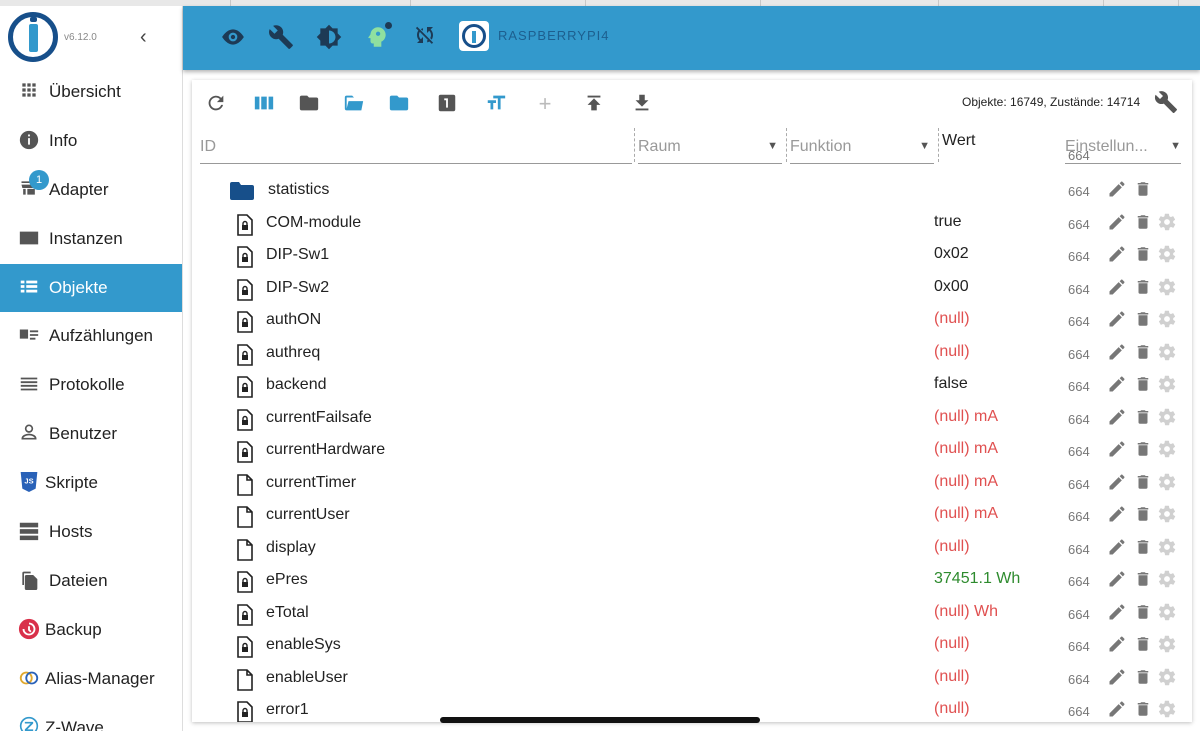 Image resolution: width=1200 pixels, height=731 pixels. Describe the element at coordinates (692, 418) in the screenshot. I see `table-row: currentFailsafe (null) mA 664` at that location.